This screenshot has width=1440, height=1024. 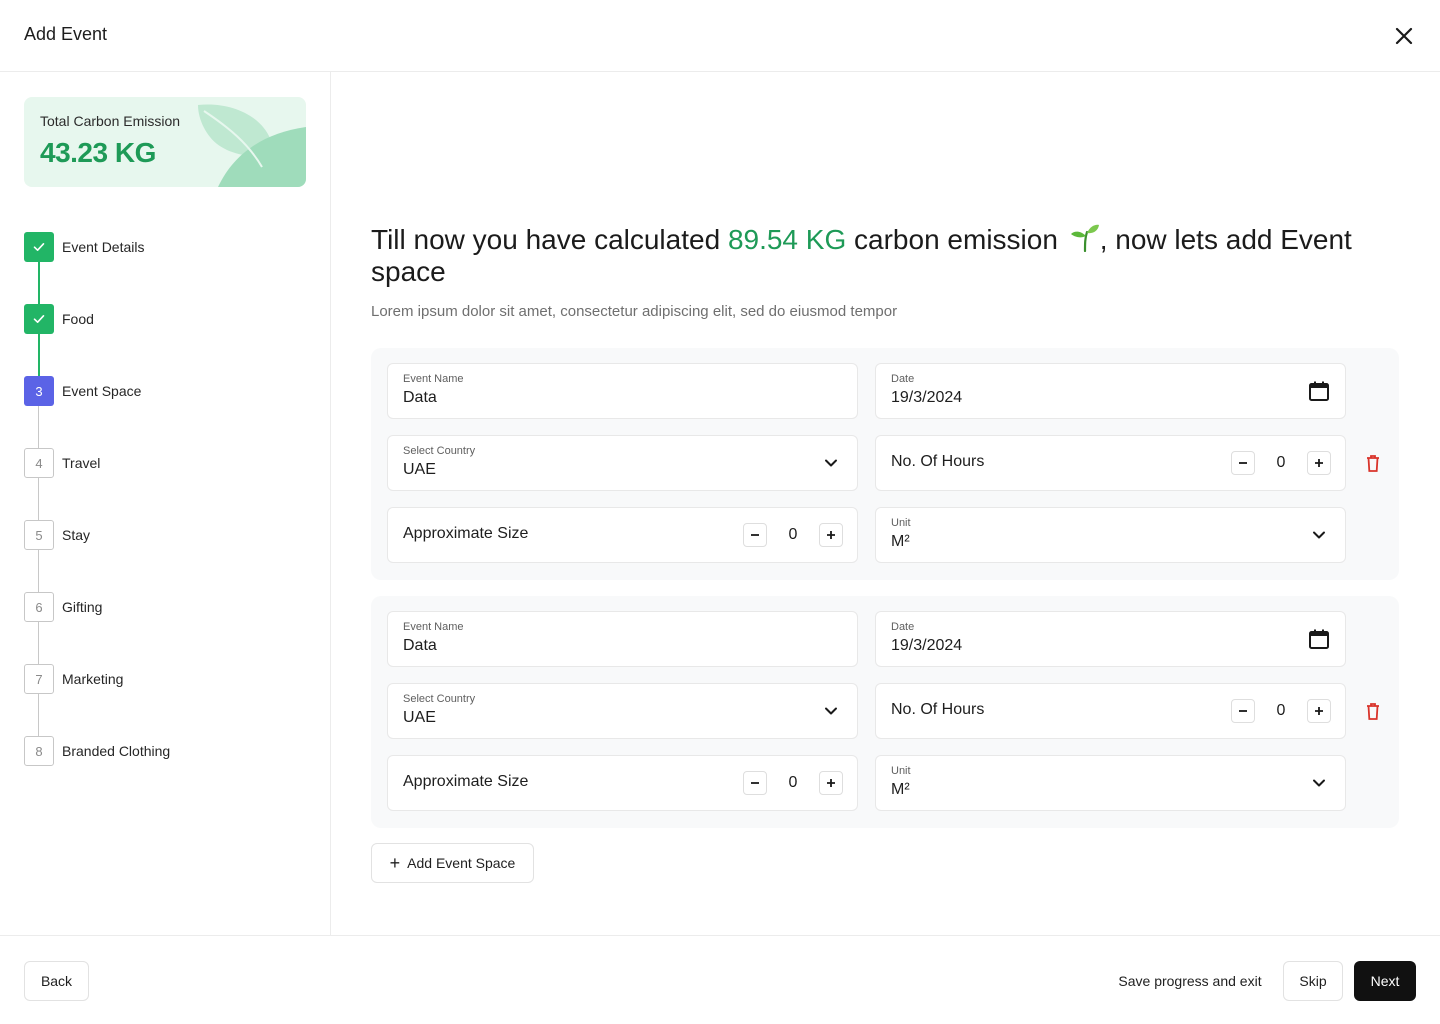 I want to click on field-value: M², so click(x=900, y=541).